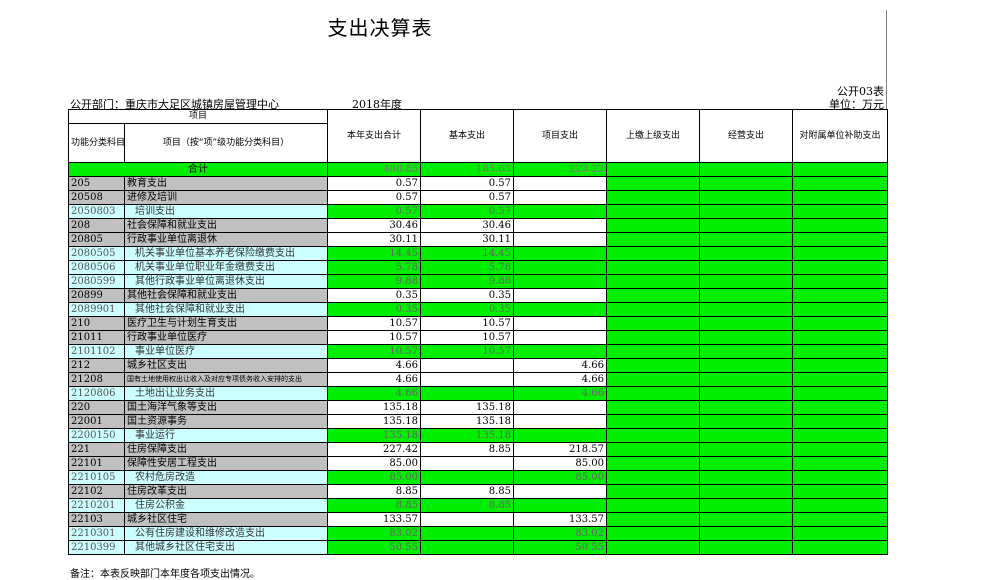  What do you see at coordinates (478, 463) in the screenshot?
I see `table-row: 22101 保障性安居工程支出 85.00 85.00` at bounding box center [478, 463].